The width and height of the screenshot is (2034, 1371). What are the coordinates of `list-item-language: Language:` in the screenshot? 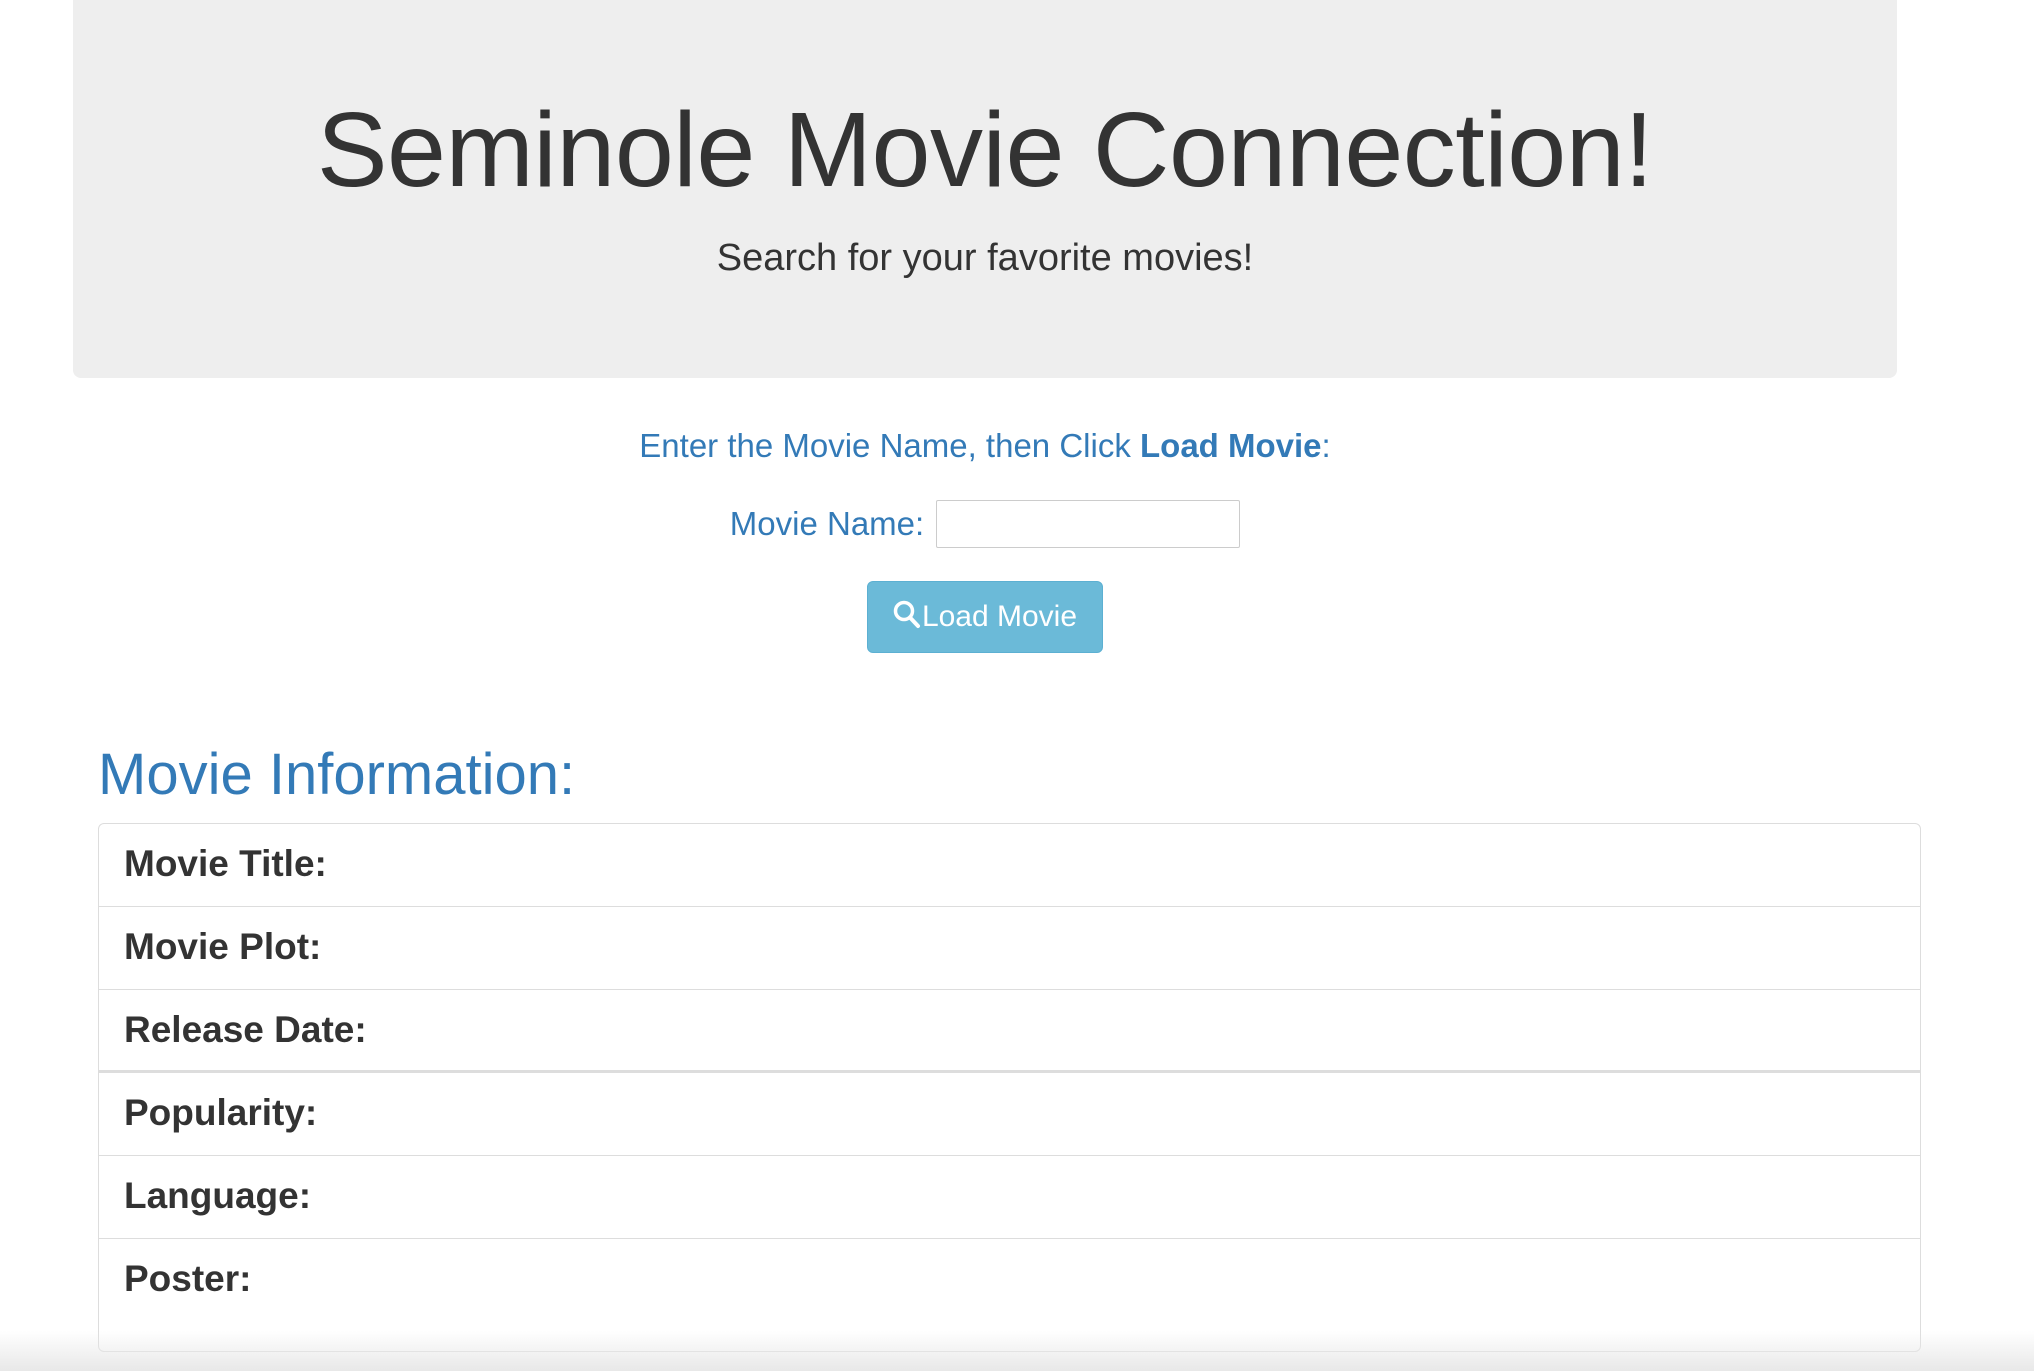 It's located at (1009, 1197).